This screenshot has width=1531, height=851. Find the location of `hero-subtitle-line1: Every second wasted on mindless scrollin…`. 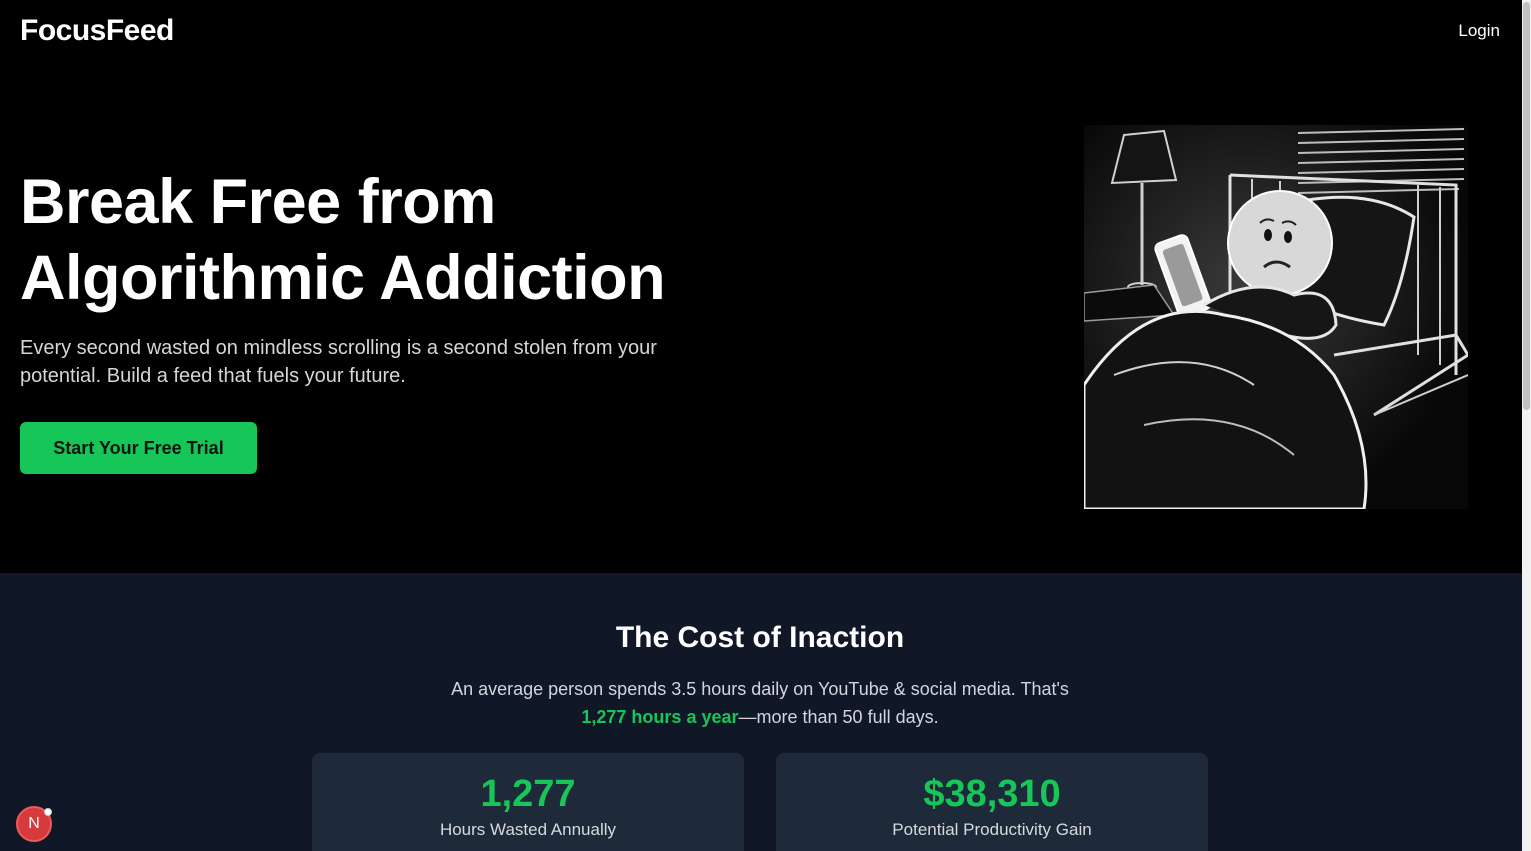

hero-subtitle-line1: Every second wasted on mindless scrollin… is located at coordinates (338, 348).